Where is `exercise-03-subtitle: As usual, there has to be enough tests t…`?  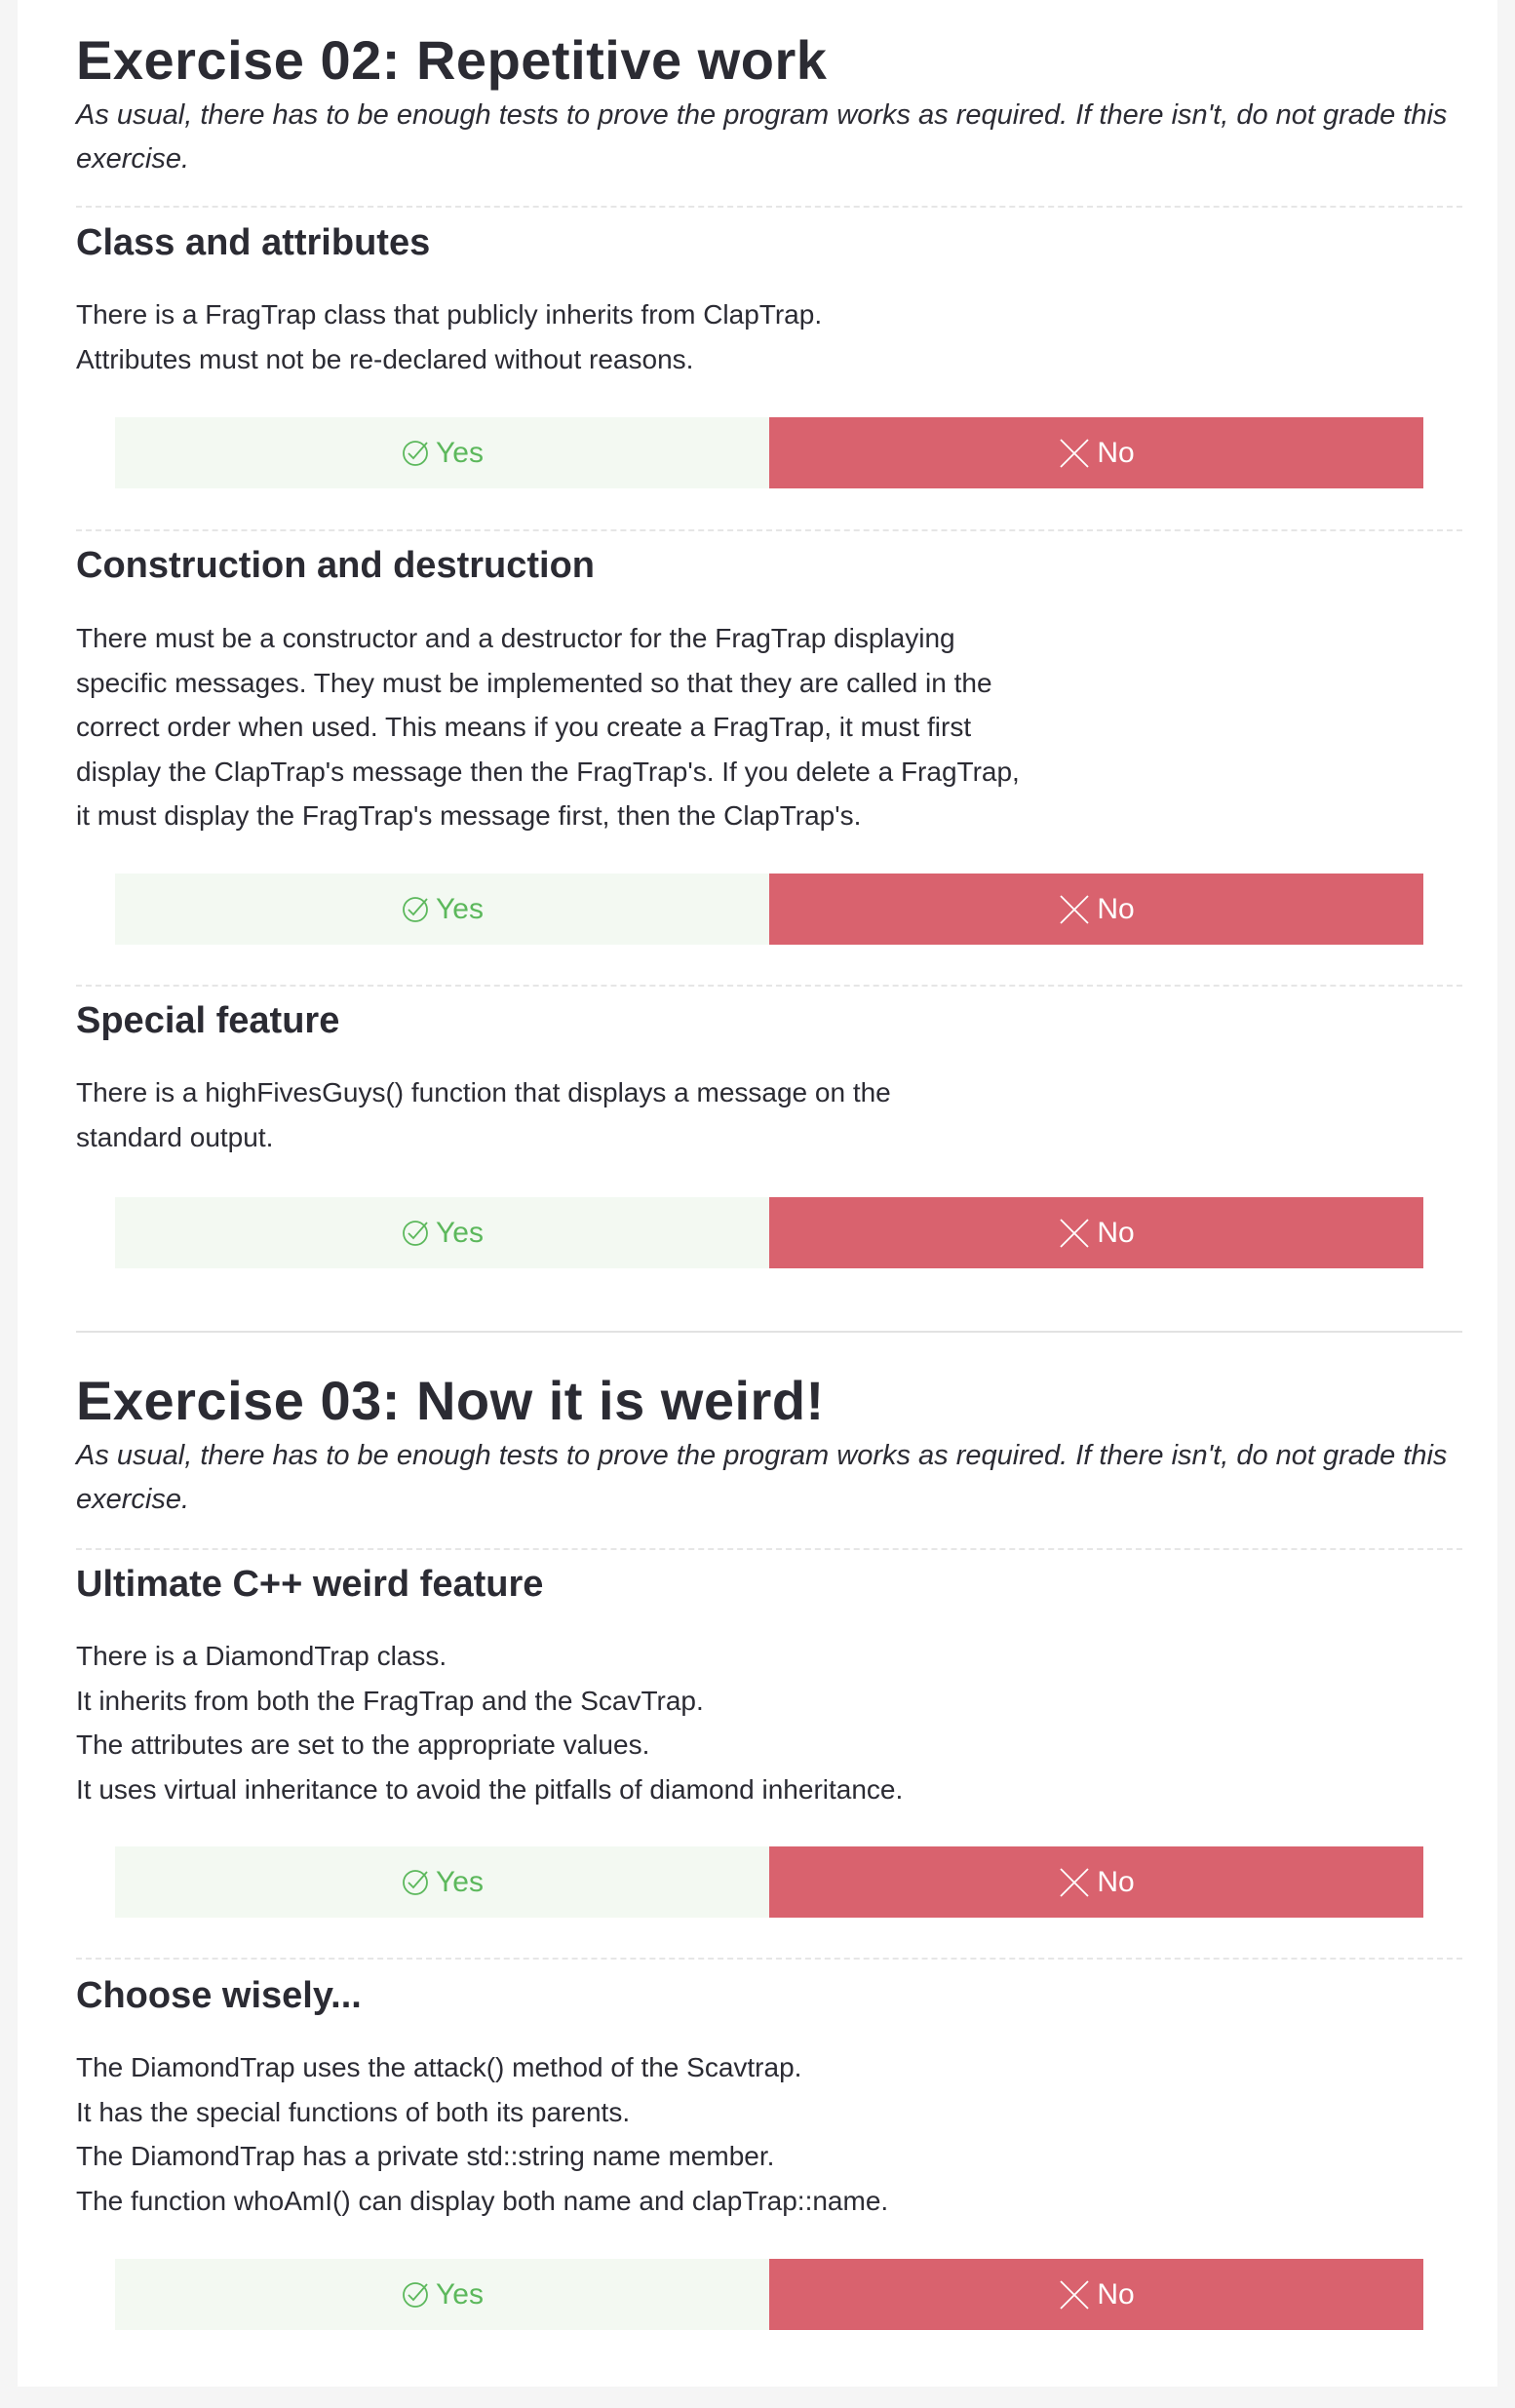
exercise-03-subtitle: As usual, there has to be enough tests t… is located at coordinates (762, 1478).